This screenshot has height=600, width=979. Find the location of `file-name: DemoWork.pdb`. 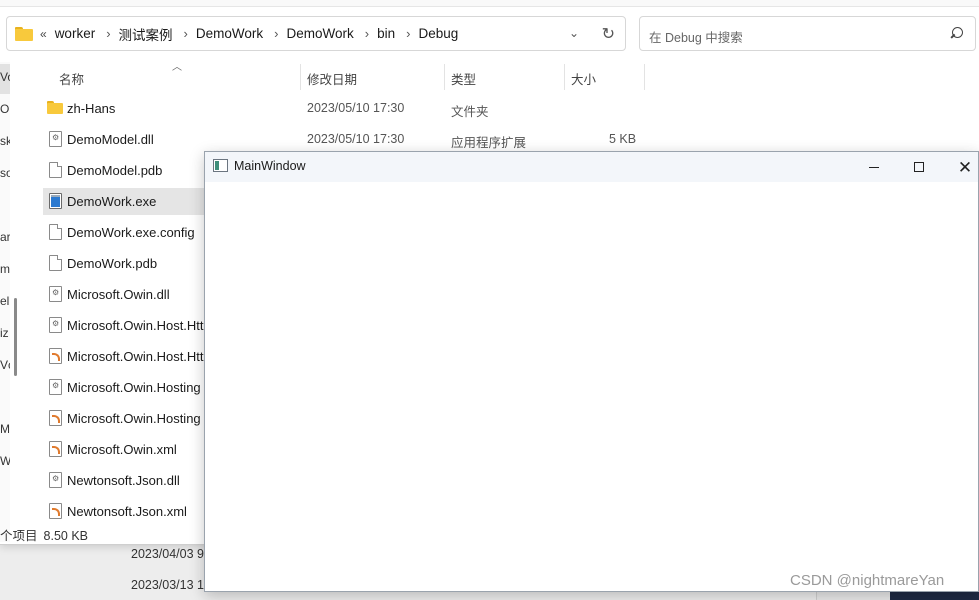

file-name: DemoWork.pdb is located at coordinates (112, 263).